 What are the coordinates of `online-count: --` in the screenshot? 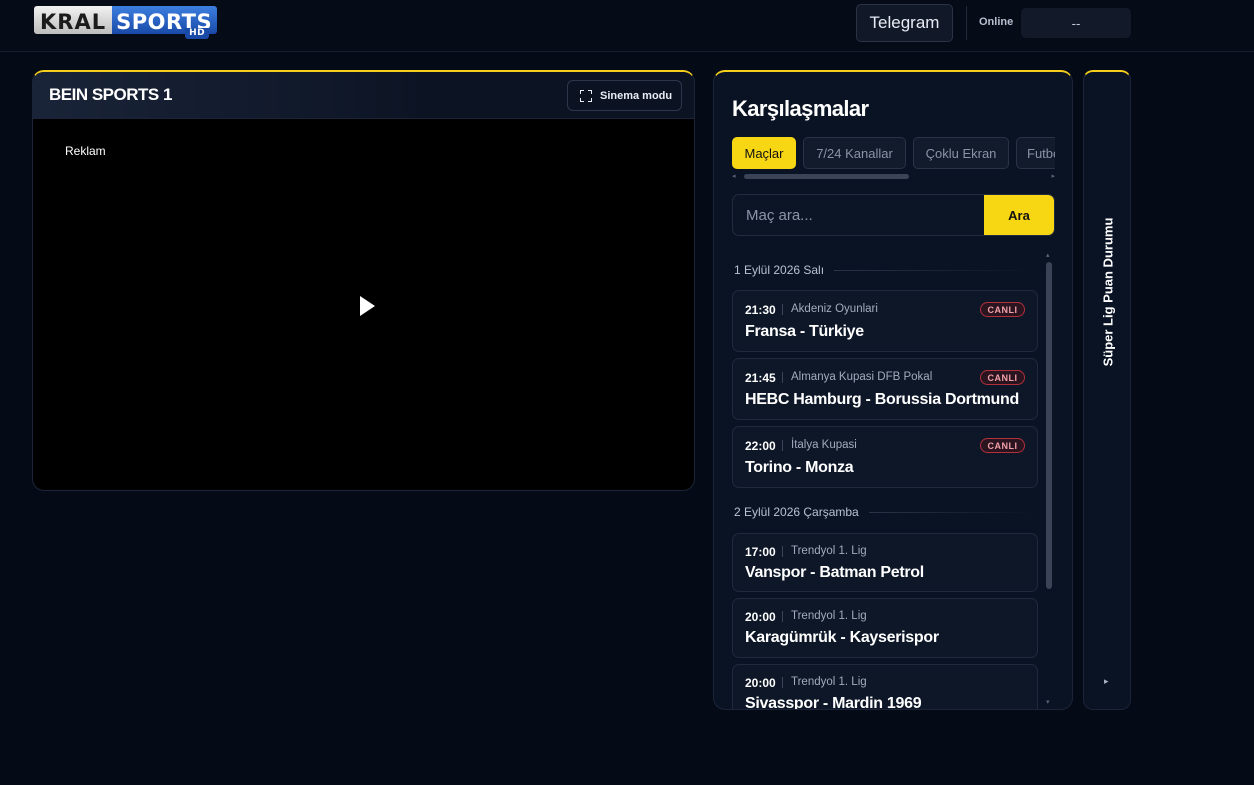 It's located at (1076, 23).